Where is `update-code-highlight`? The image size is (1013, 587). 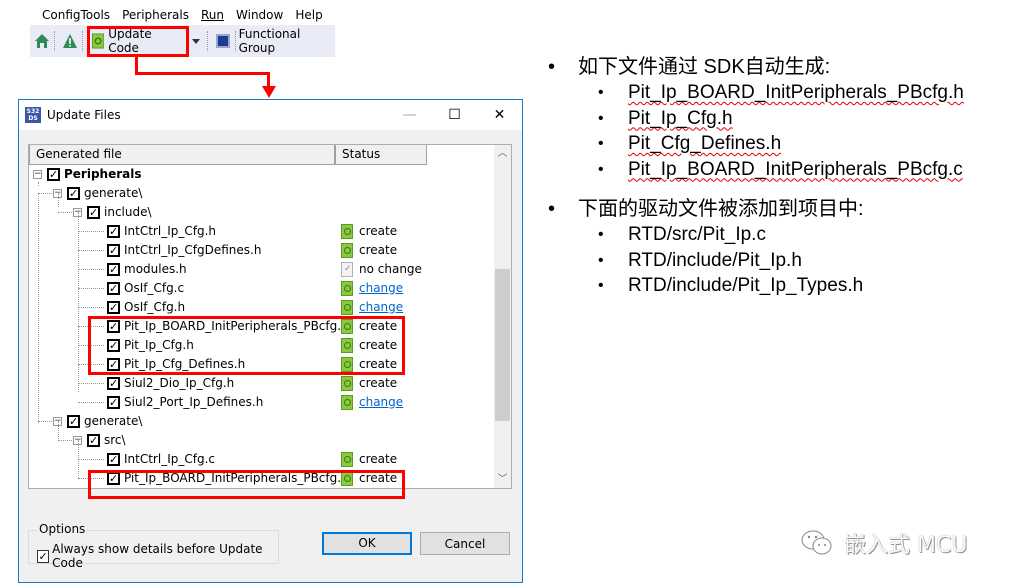
update-code-highlight is located at coordinates (138, 41).